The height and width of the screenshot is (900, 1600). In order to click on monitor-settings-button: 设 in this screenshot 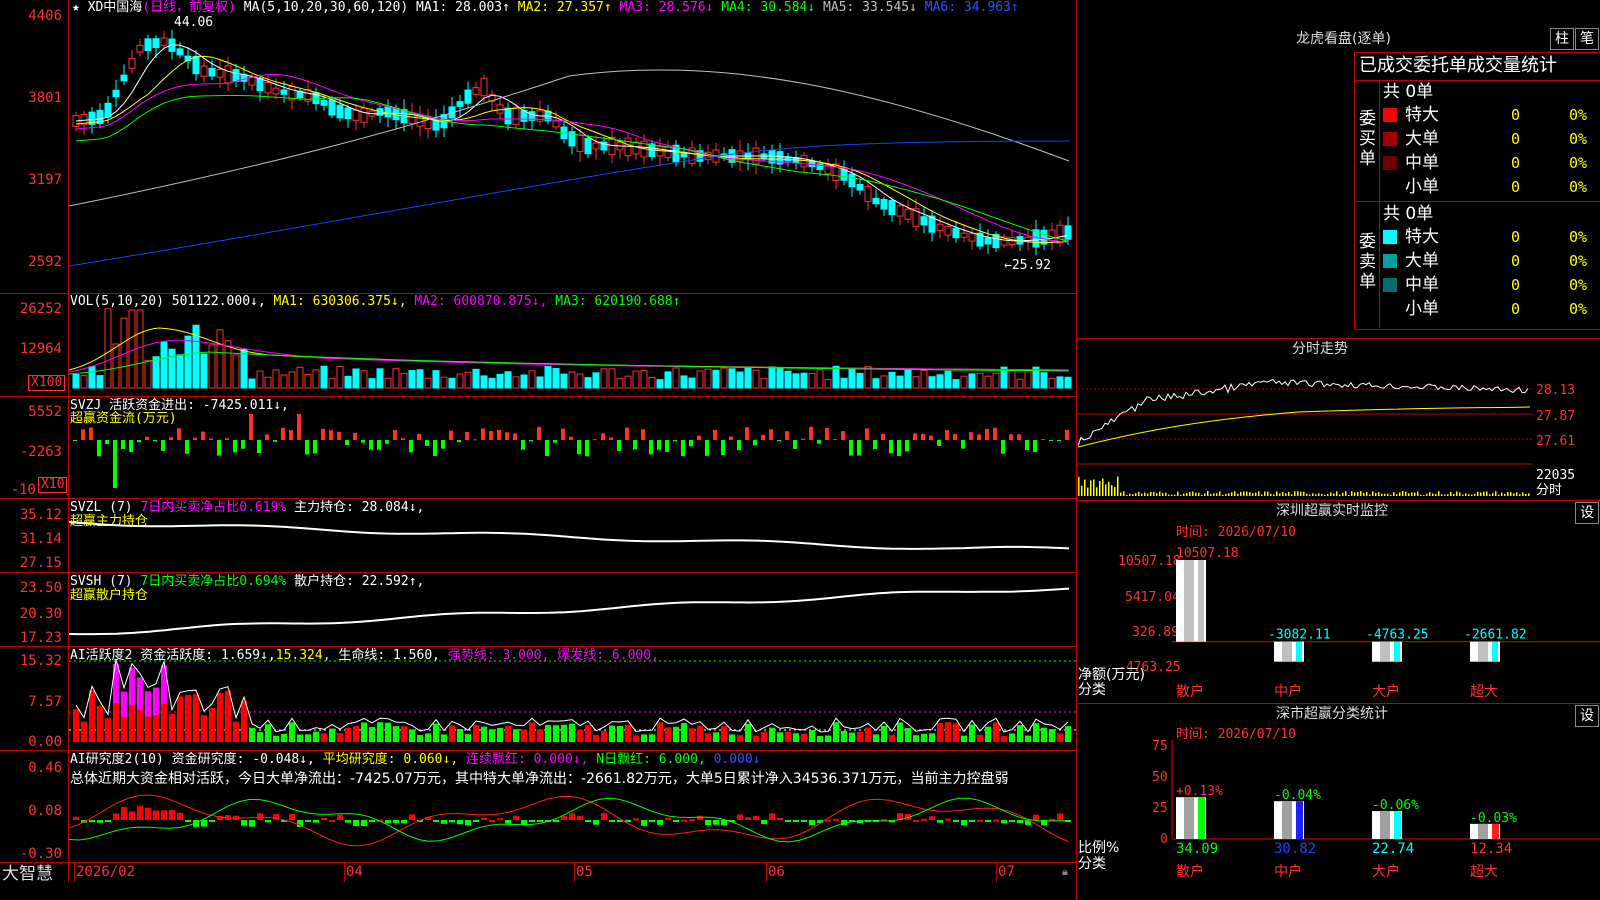, I will do `click(1587, 513)`.